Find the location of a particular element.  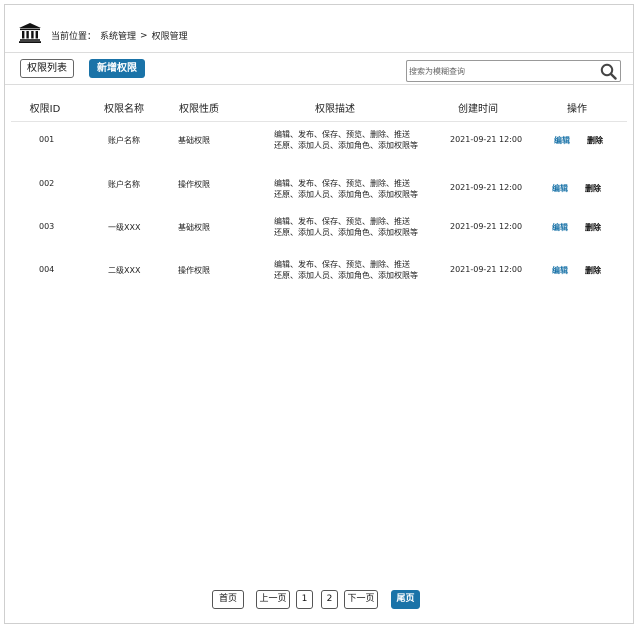

header-created: 创建时间 is located at coordinates (478, 109).